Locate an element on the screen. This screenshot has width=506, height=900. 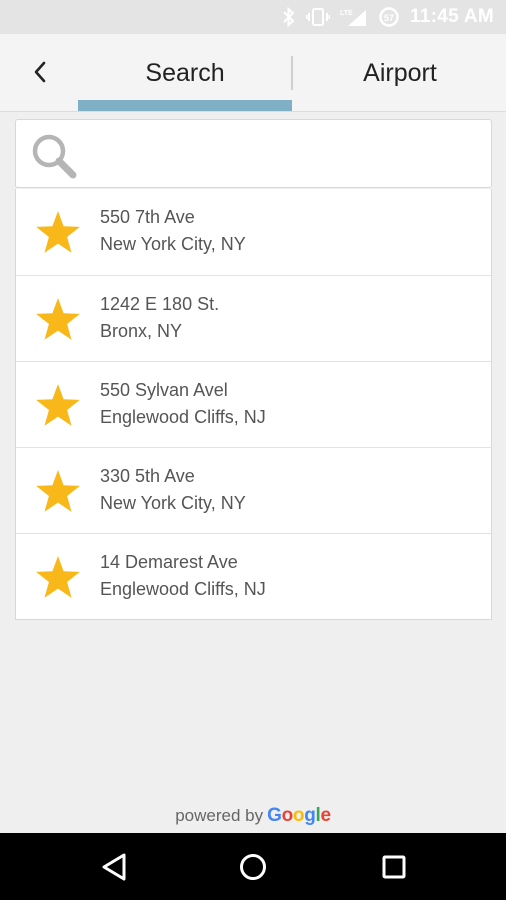
status-time: 11:45 AM is located at coordinates (451, 16).